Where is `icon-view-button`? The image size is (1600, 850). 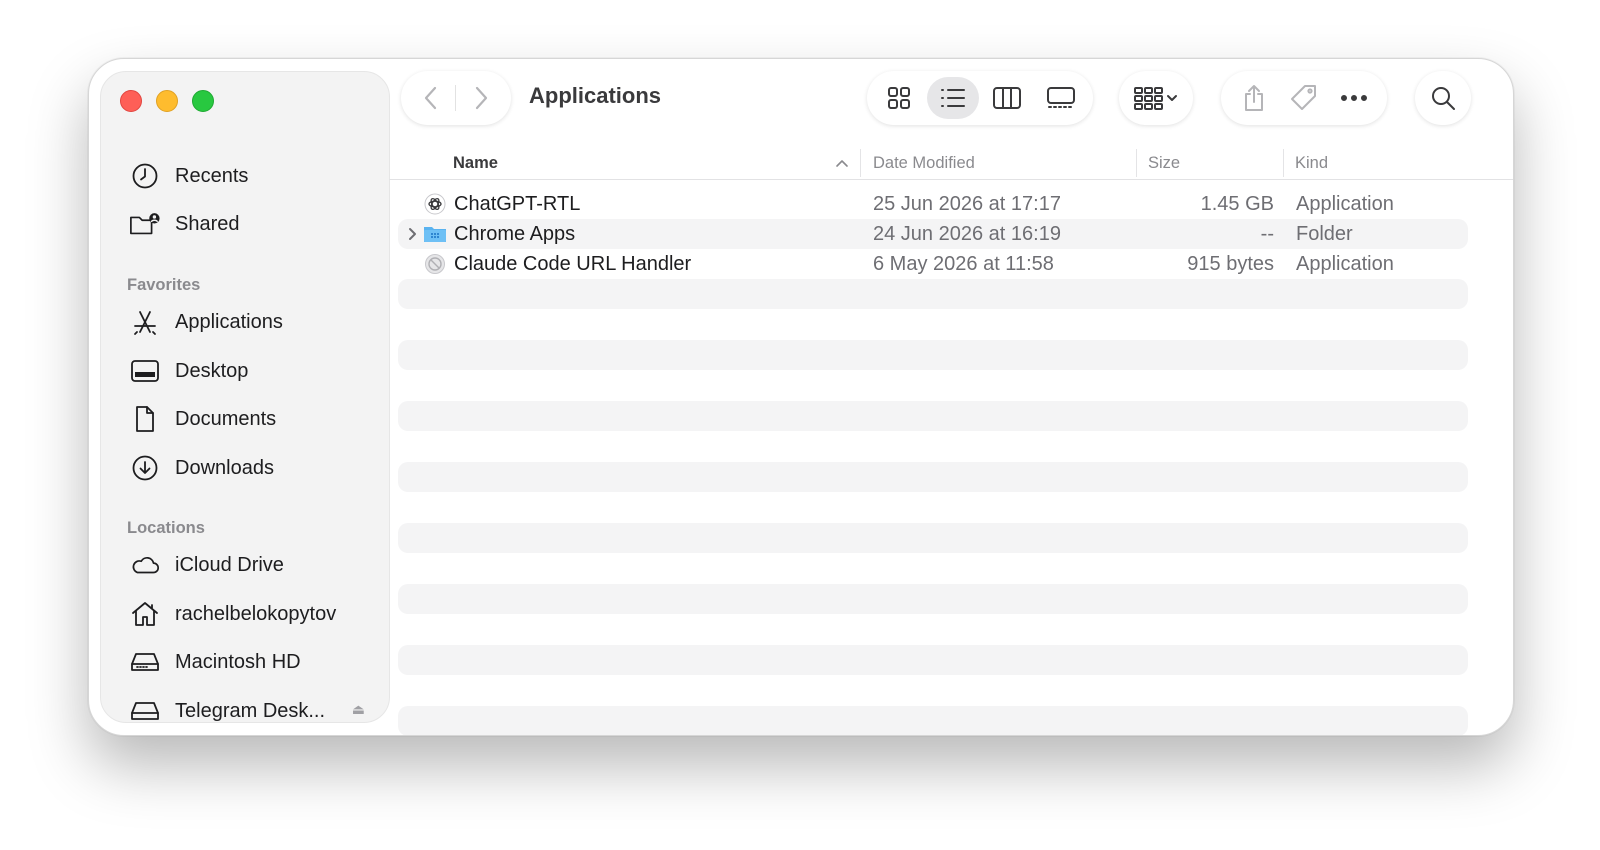 icon-view-button is located at coordinates (899, 98).